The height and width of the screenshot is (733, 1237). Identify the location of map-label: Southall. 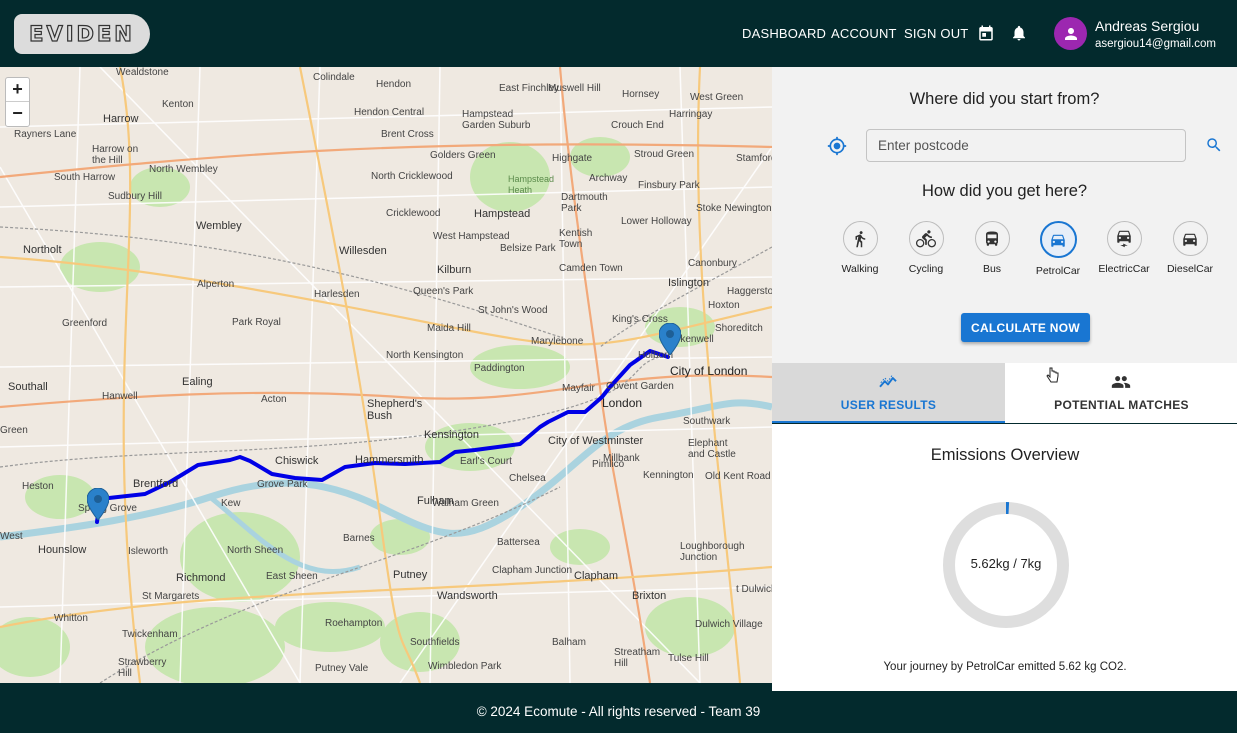
(28, 387).